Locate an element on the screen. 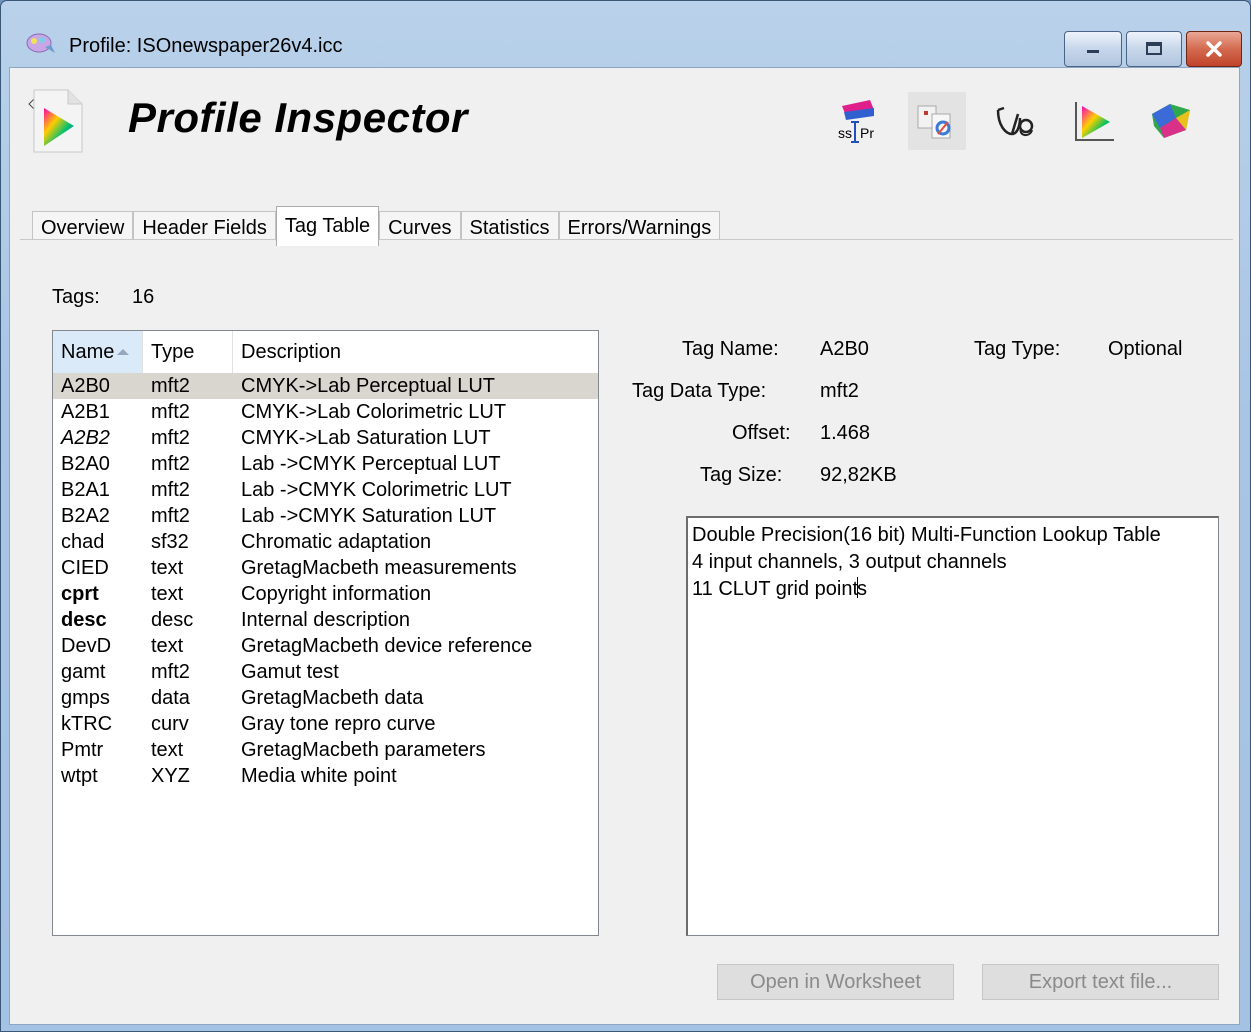  column-header-description: Description is located at coordinates (415, 352).